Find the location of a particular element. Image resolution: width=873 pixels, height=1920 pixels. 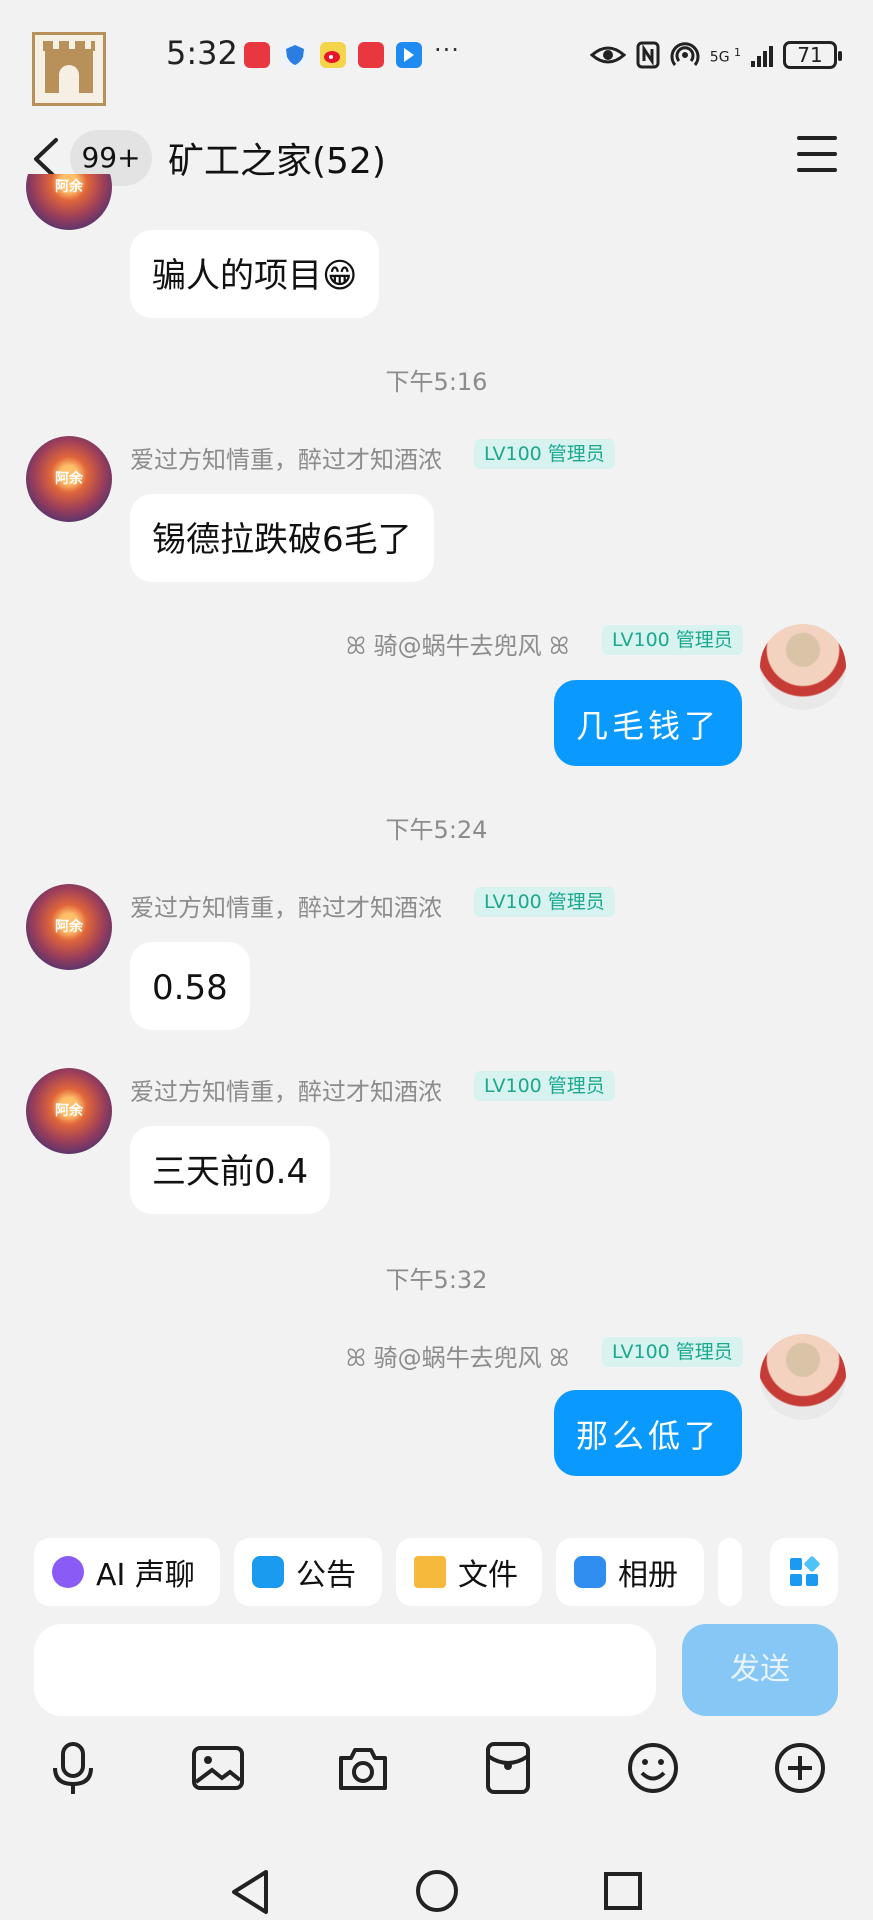

nfc-icon is located at coordinates (648, 55).